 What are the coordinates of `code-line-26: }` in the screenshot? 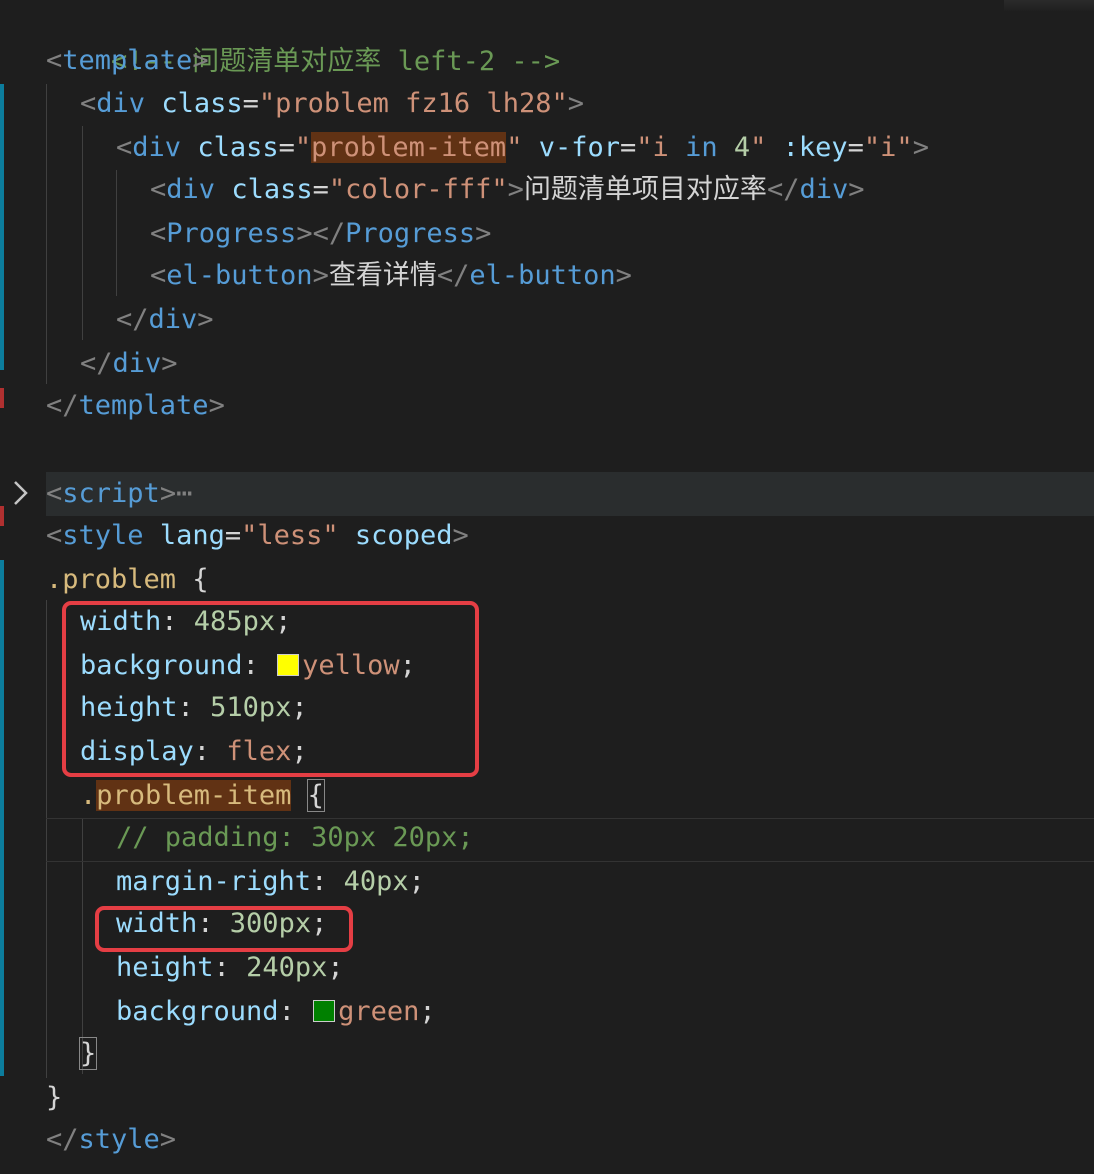 It's located at (54, 1098).